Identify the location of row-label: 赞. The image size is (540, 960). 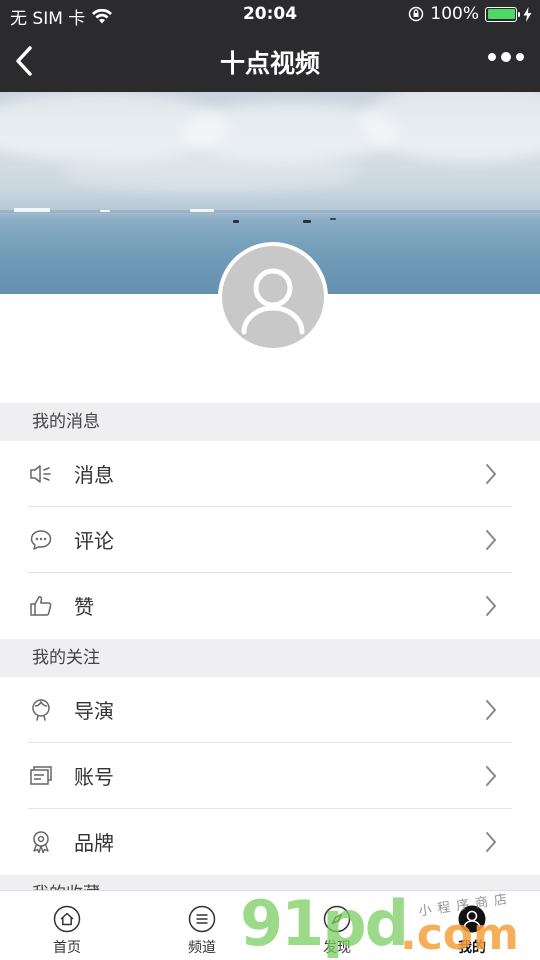
(84, 607).